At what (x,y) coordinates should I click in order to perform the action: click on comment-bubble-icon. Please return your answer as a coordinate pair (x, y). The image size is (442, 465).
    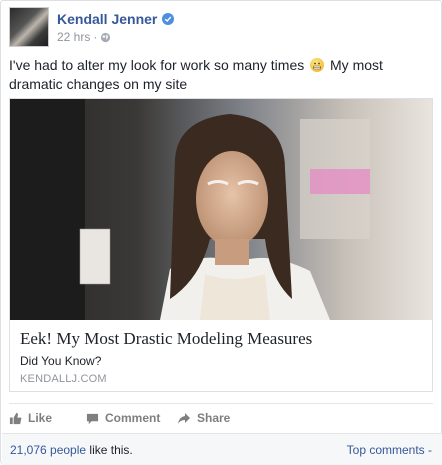
    Looking at the image, I should click on (92, 418).